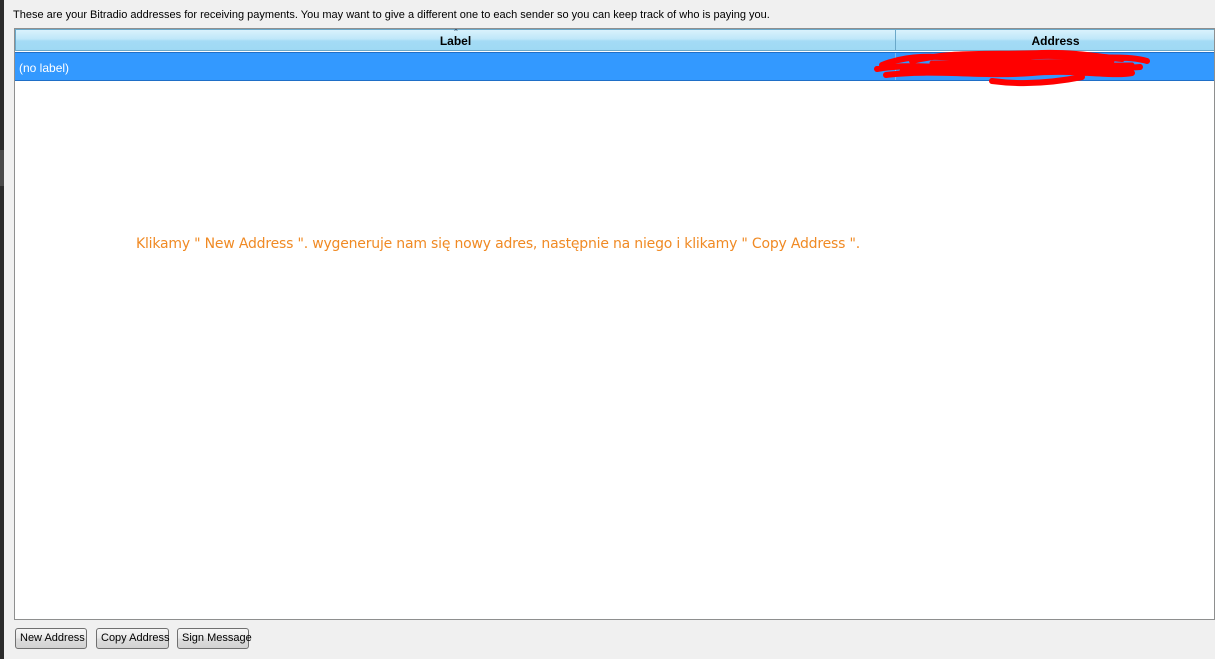  What do you see at coordinates (2, 168) in the screenshot?
I see `window-left-edge-marker` at bounding box center [2, 168].